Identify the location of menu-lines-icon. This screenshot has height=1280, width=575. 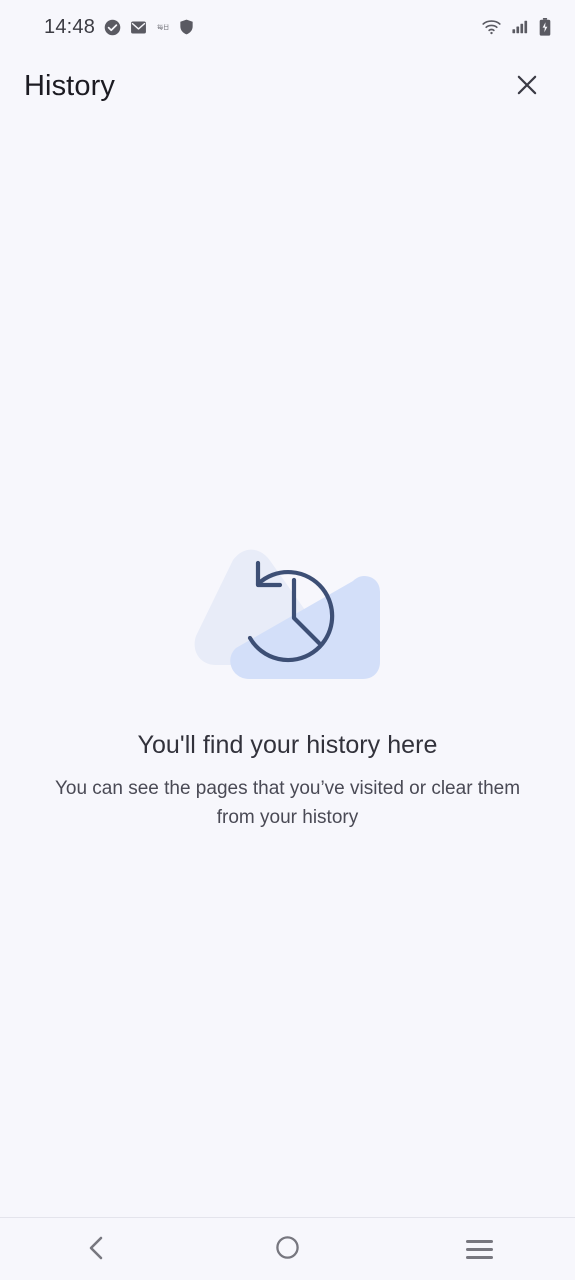
(479, 1249).